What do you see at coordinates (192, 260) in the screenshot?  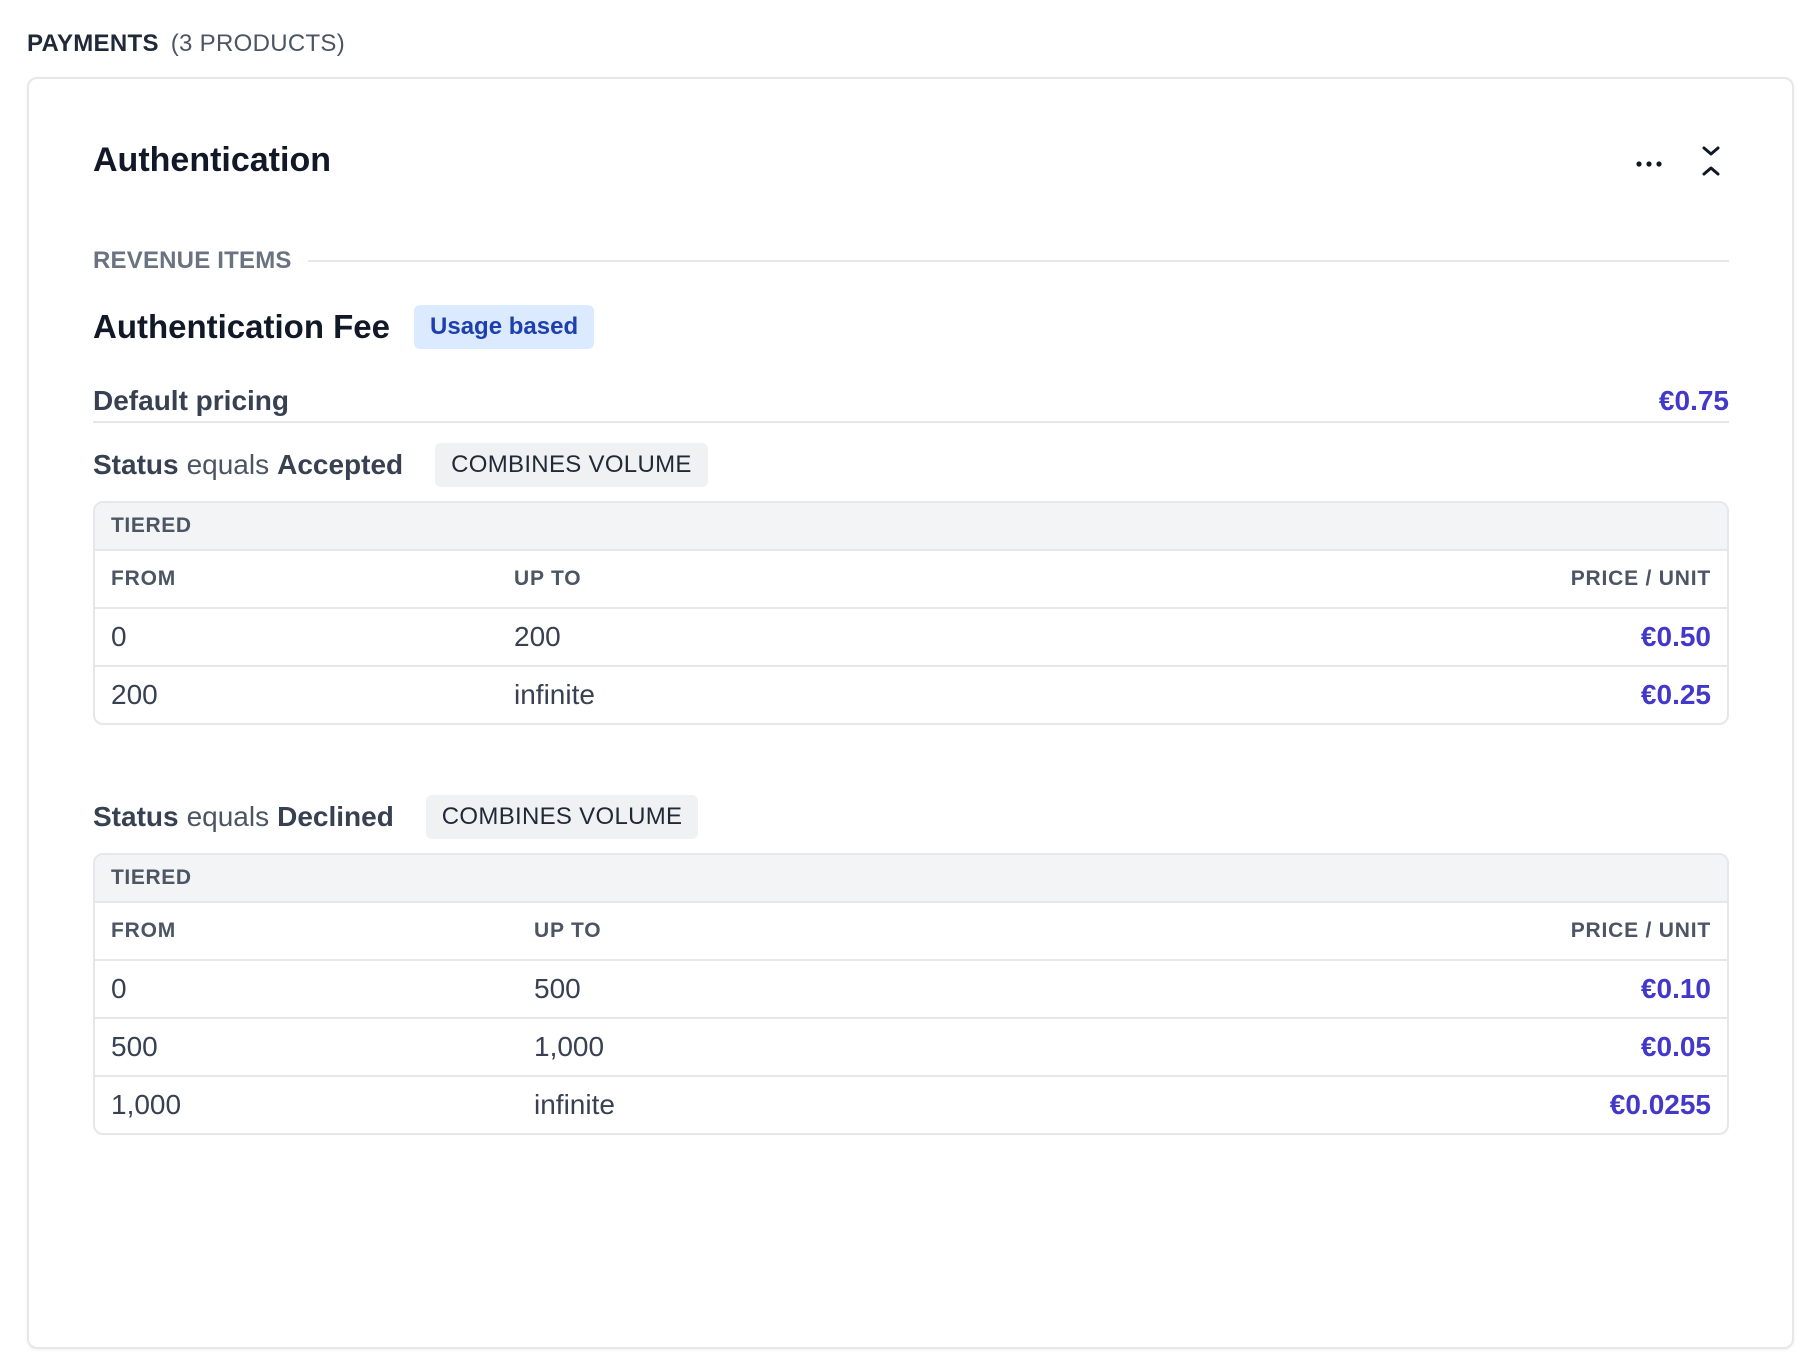 I see `revenue-items-label: REVENUE ITEMS` at bounding box center [192, 260].